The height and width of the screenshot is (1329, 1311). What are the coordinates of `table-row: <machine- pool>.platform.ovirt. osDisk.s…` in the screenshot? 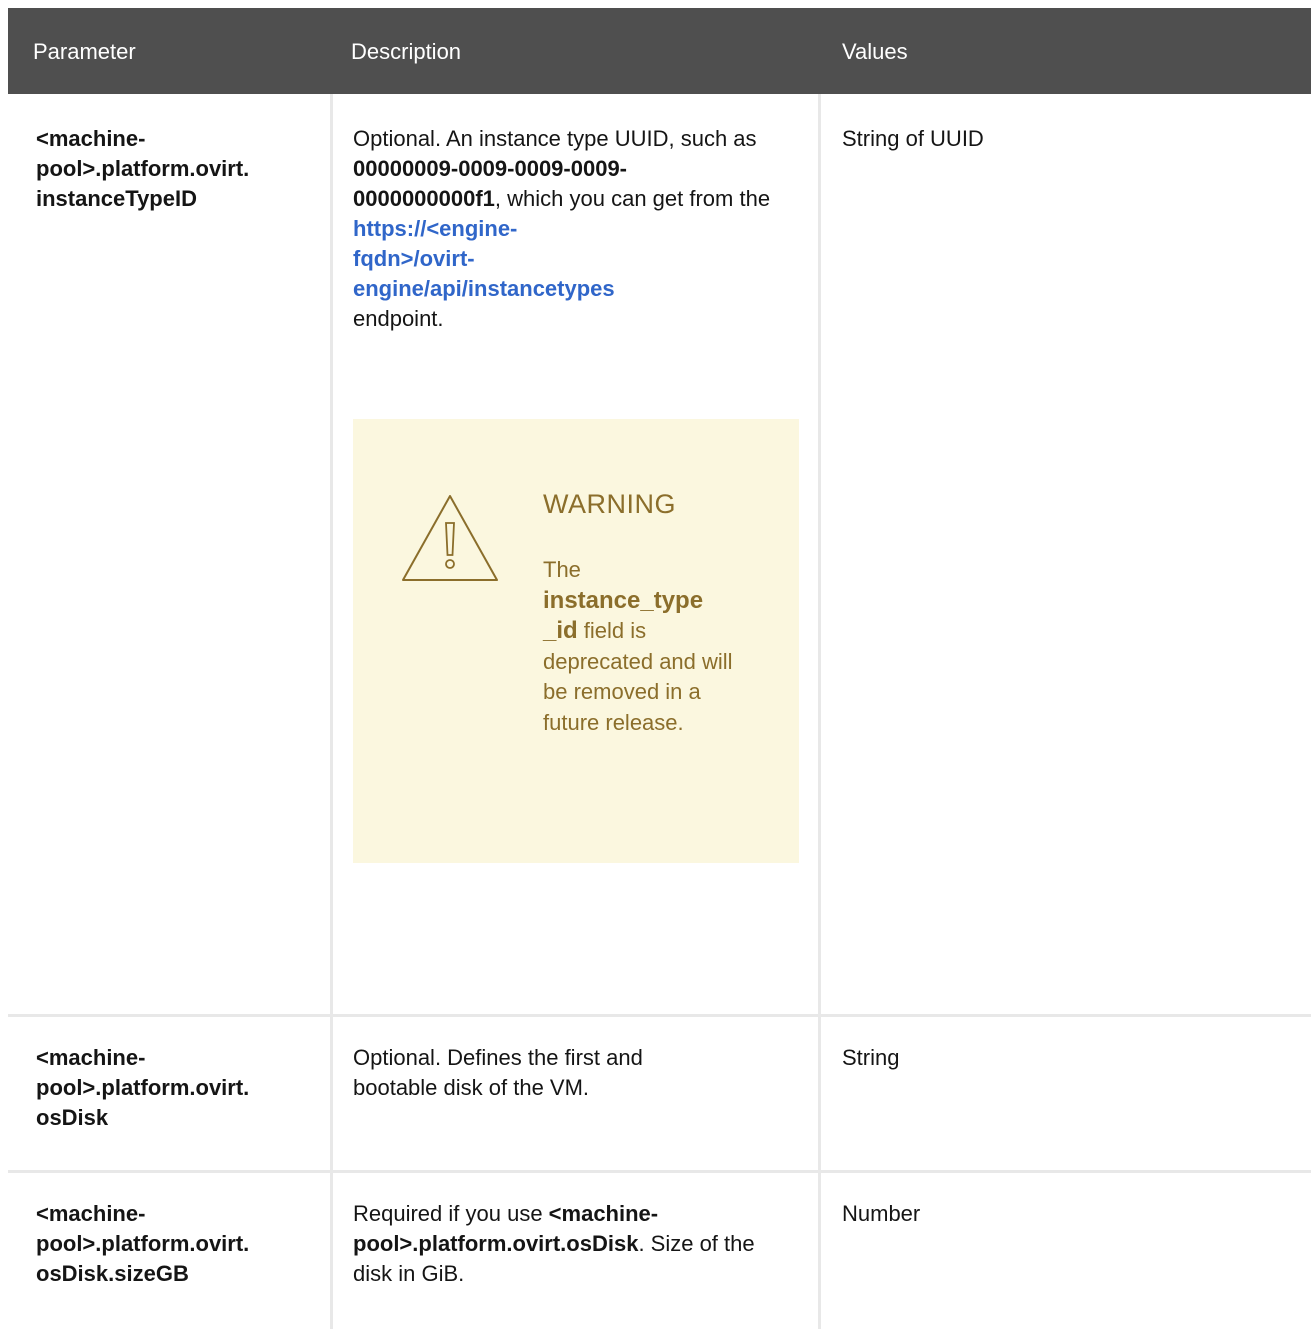 It's located at (659, 1251).